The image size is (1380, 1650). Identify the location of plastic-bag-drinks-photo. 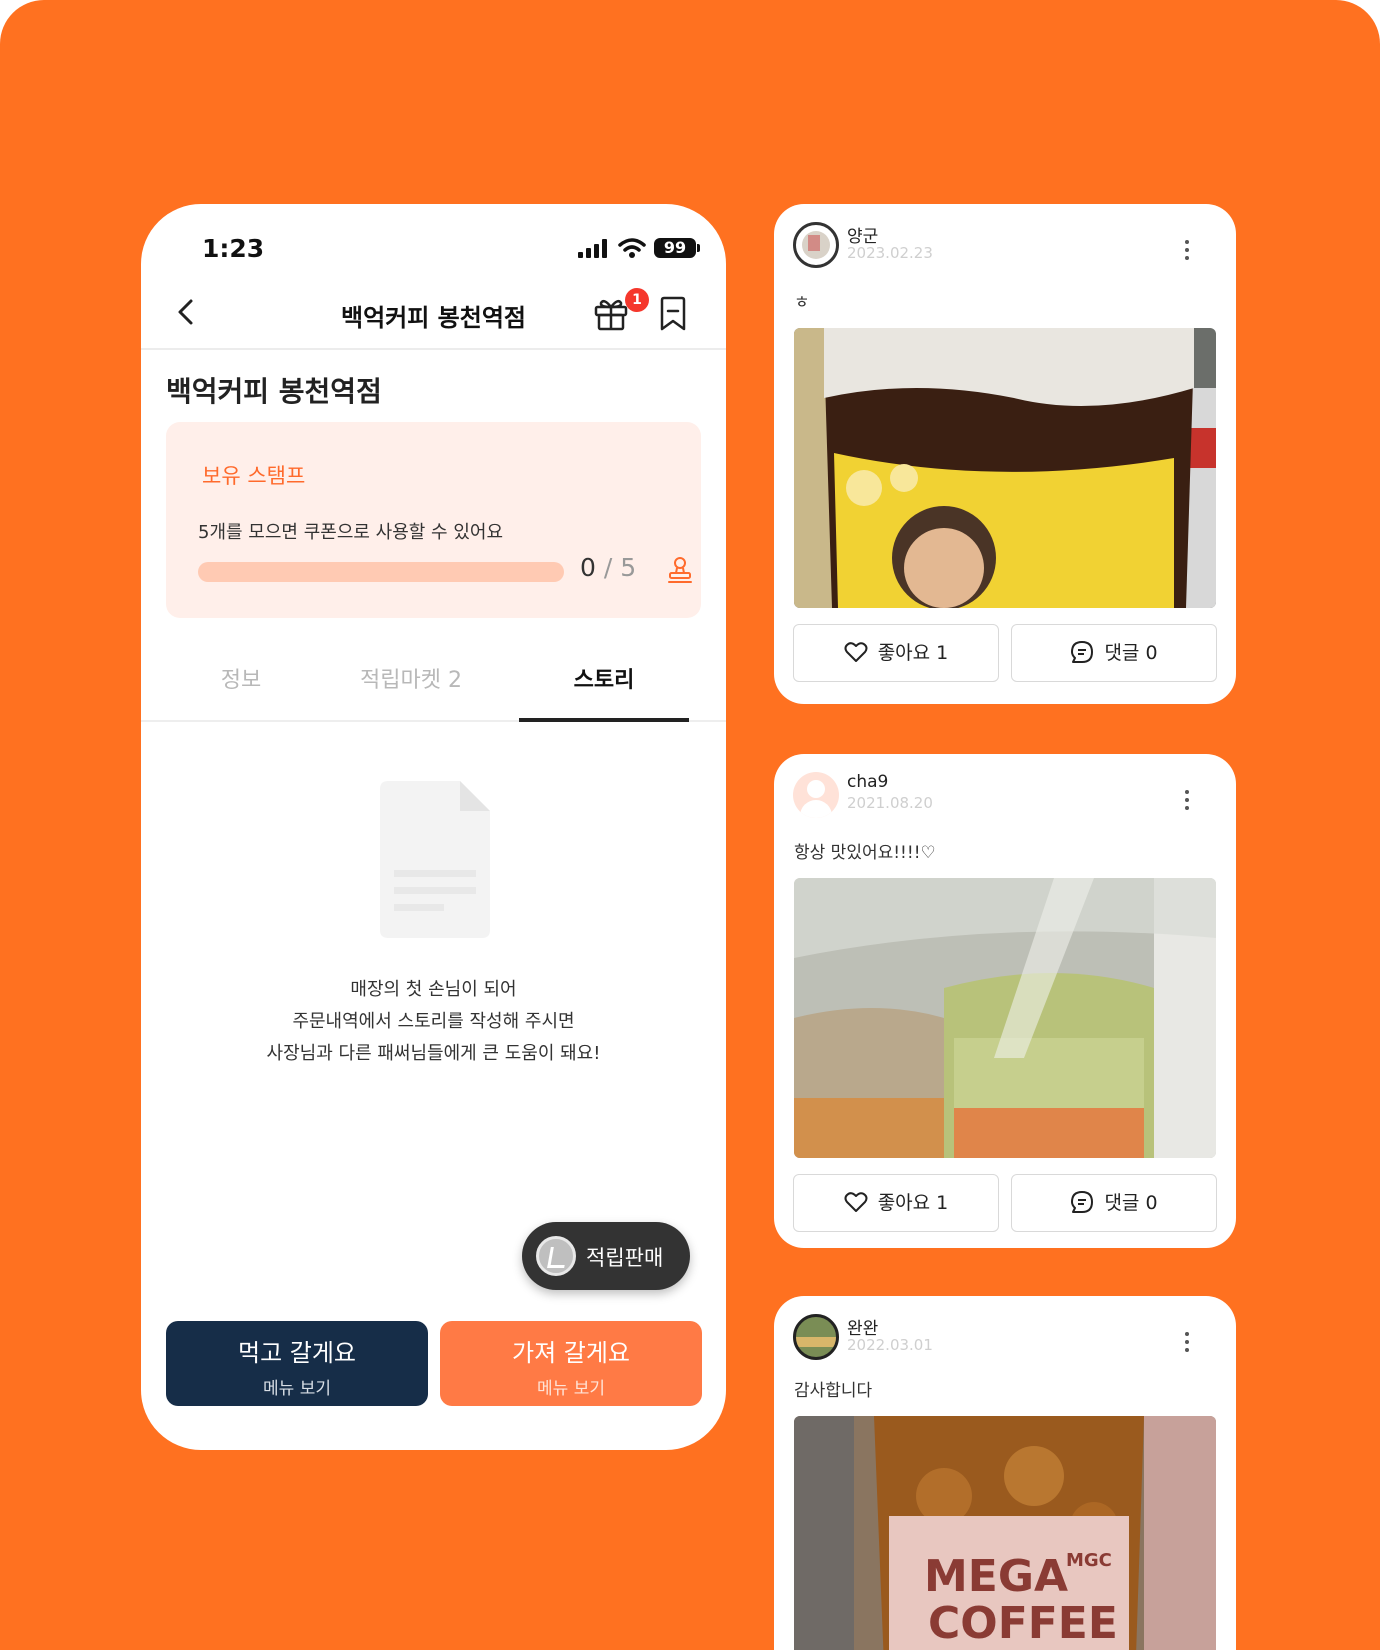
(1005, 1018).